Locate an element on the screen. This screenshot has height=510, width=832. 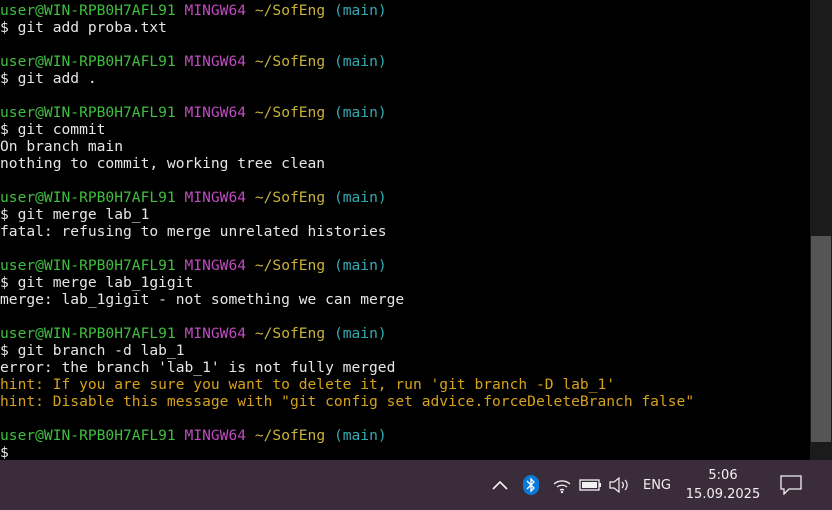
command-line: $ git add . is located at coordinates (347, 78).